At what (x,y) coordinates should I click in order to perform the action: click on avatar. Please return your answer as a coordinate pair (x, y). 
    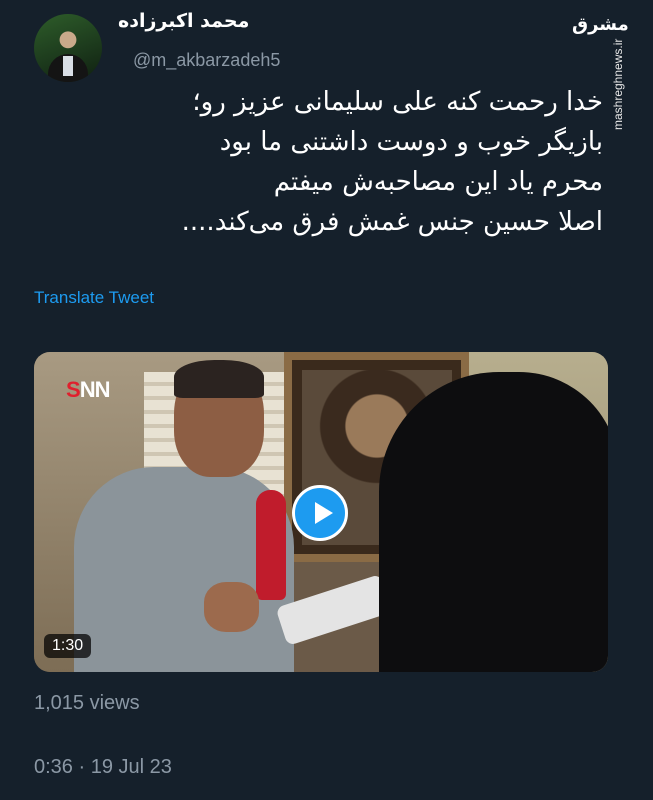
    Looking at the image, I should click on (68, 48).